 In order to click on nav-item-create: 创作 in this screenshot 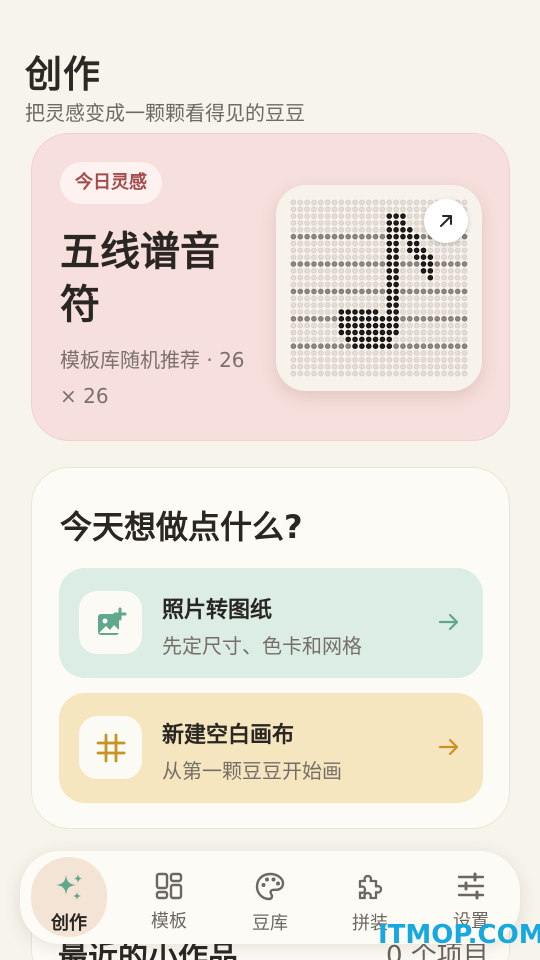, I will do `click(69, 897)`.